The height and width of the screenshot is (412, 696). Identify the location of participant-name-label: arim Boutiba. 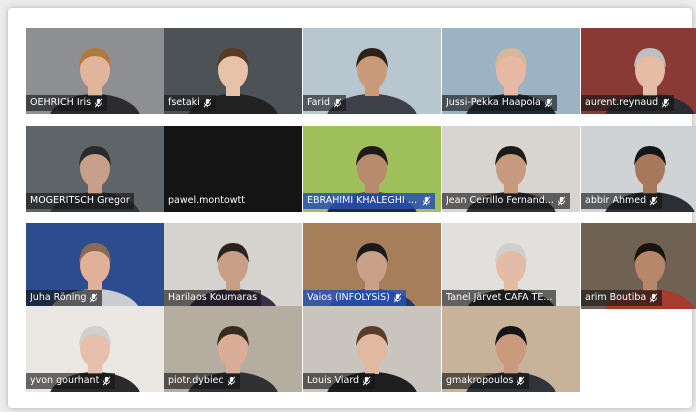
(622, 298).